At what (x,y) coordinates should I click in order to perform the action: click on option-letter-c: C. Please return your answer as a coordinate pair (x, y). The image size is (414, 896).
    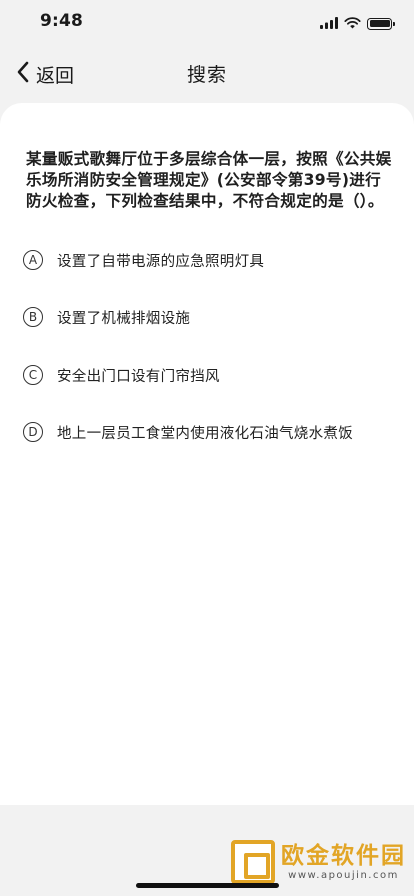
    Looking at the image, I should click on (33, 375).